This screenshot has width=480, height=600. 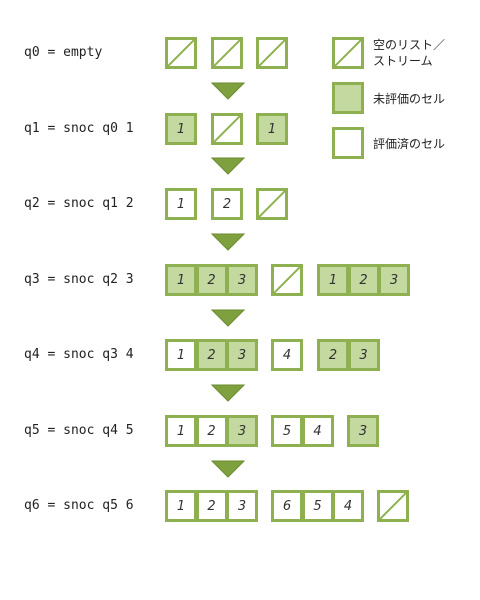 I want to click on row-label: q2 = snoc q1 2, so click(x=79, y=203).